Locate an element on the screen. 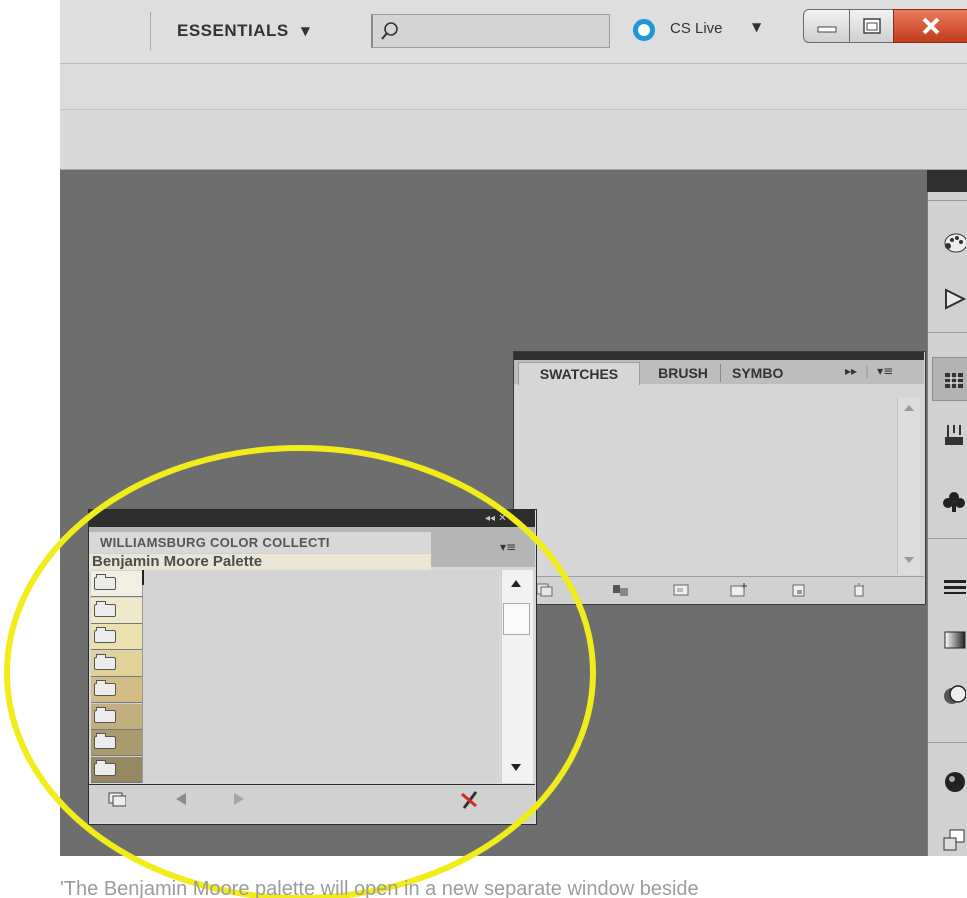 The image size is (967, 898). gradient-icon is located at coordinates (954, 640).